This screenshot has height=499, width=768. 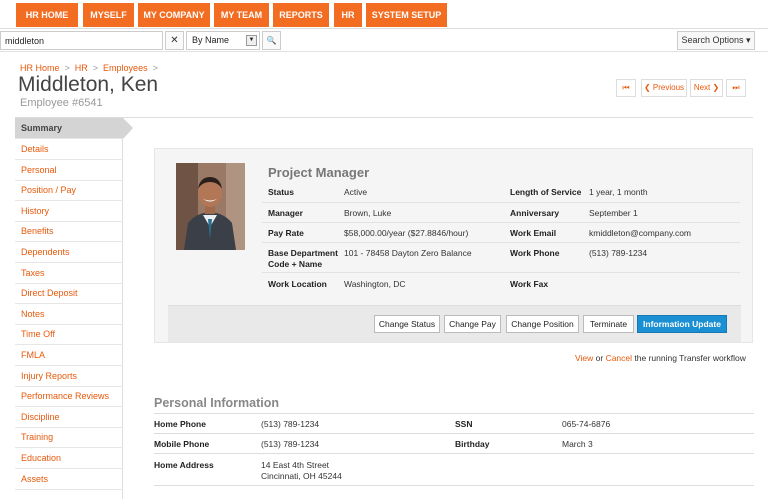 I want to click on anniversary-label: Anniversary, so click(x=535, y=213).